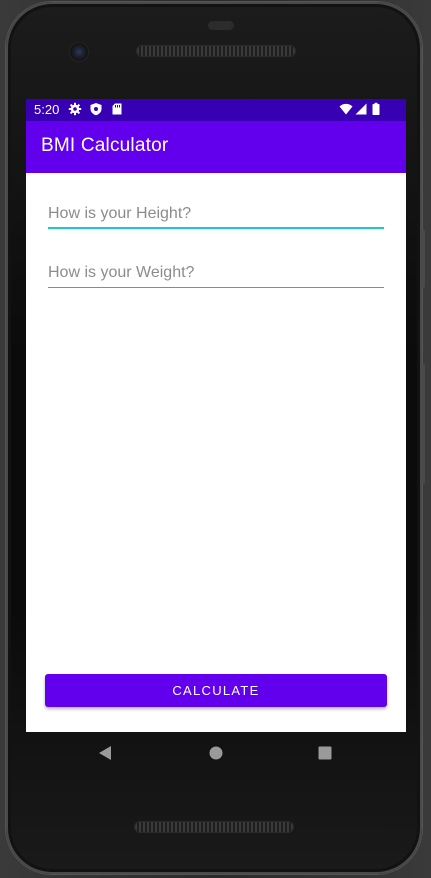  I want to click on signal-icon, so click(361, 109).